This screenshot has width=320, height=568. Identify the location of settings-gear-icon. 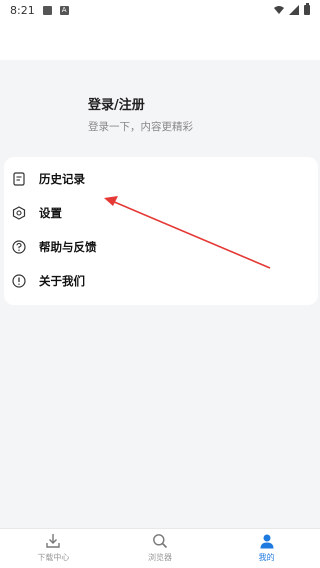
(19, 213).